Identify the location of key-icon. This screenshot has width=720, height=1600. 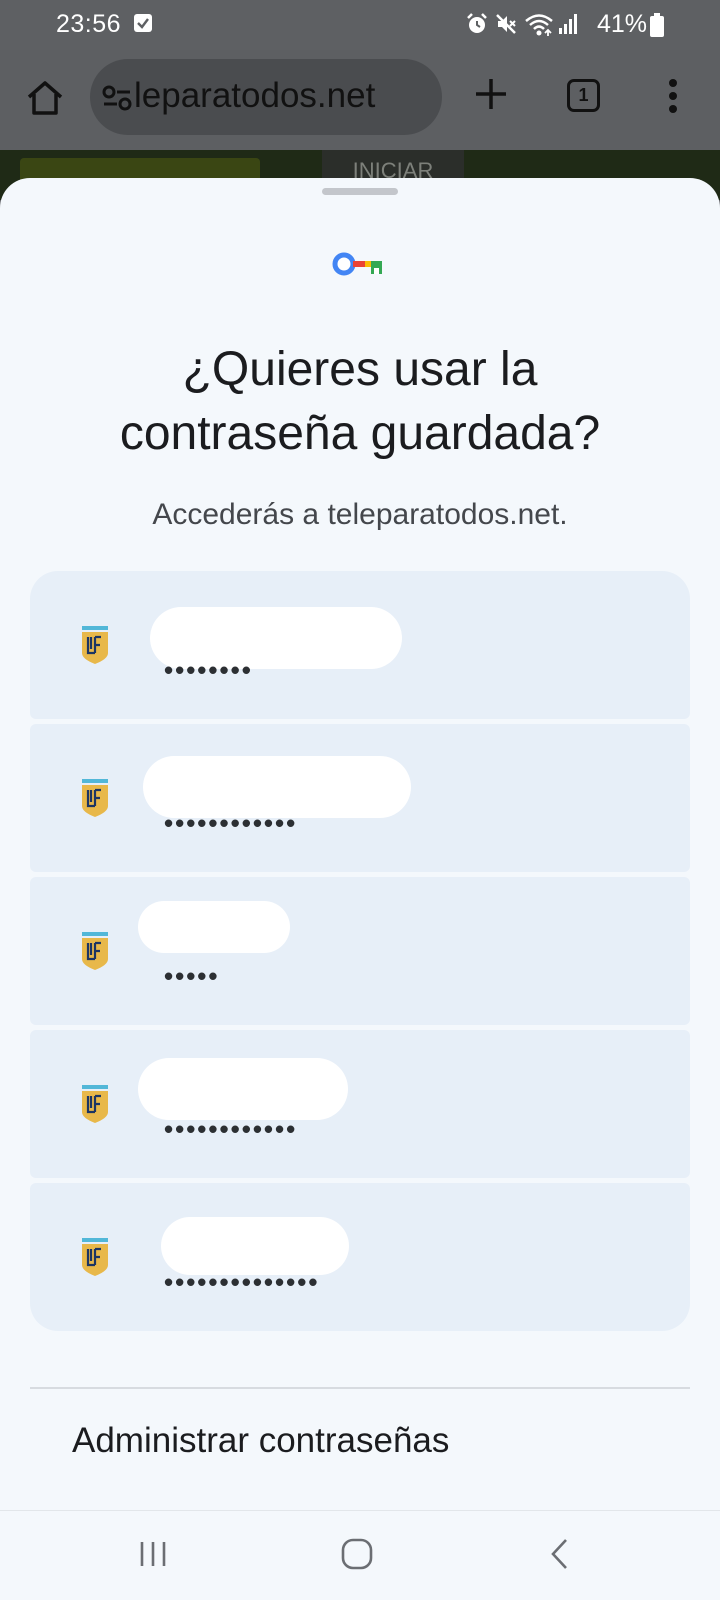
(360, 266).